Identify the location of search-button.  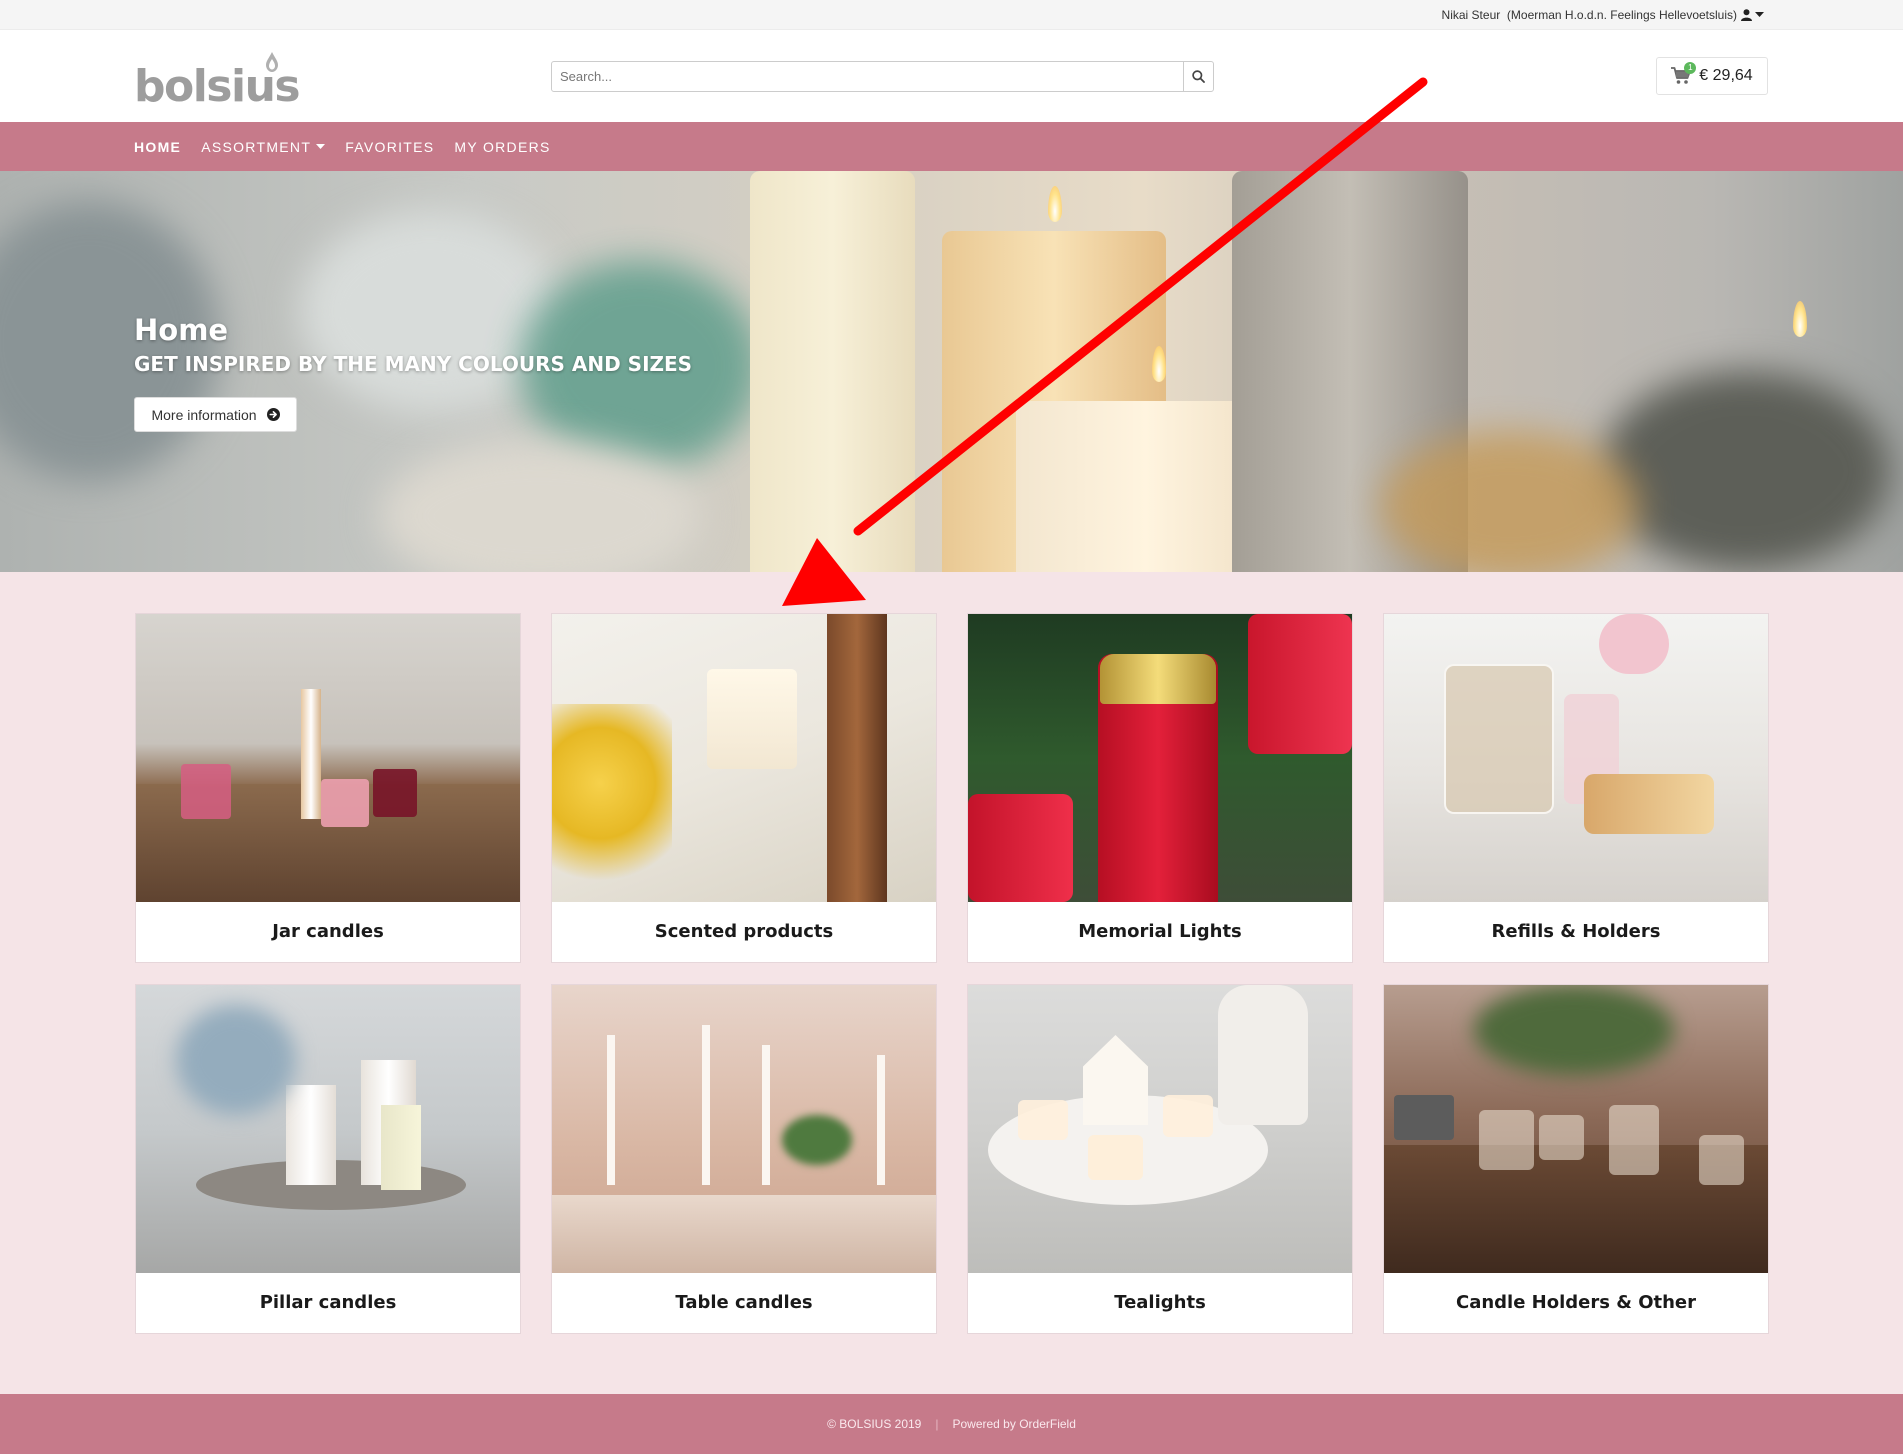
(1198, 76).